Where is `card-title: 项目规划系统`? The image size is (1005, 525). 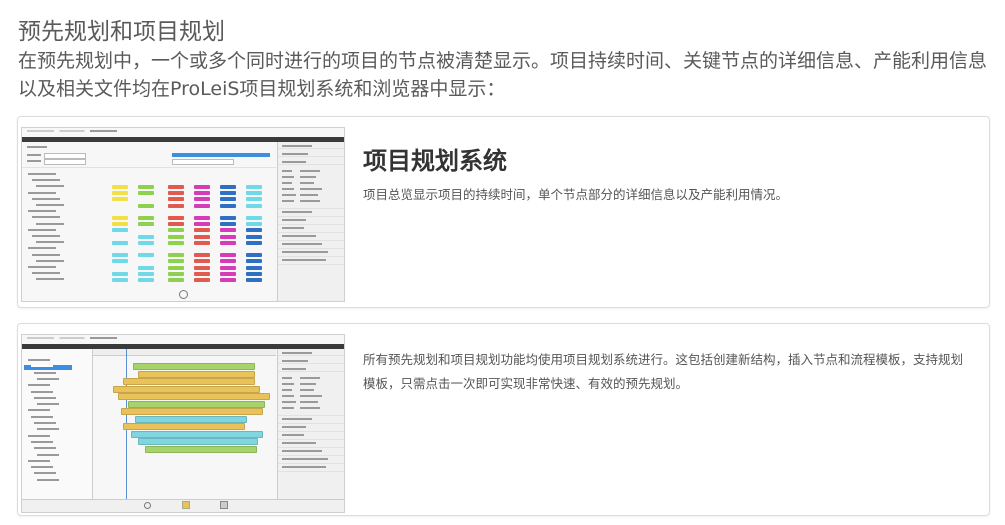
card-title: 项目规划系统 is located at coordinates (435, 161).